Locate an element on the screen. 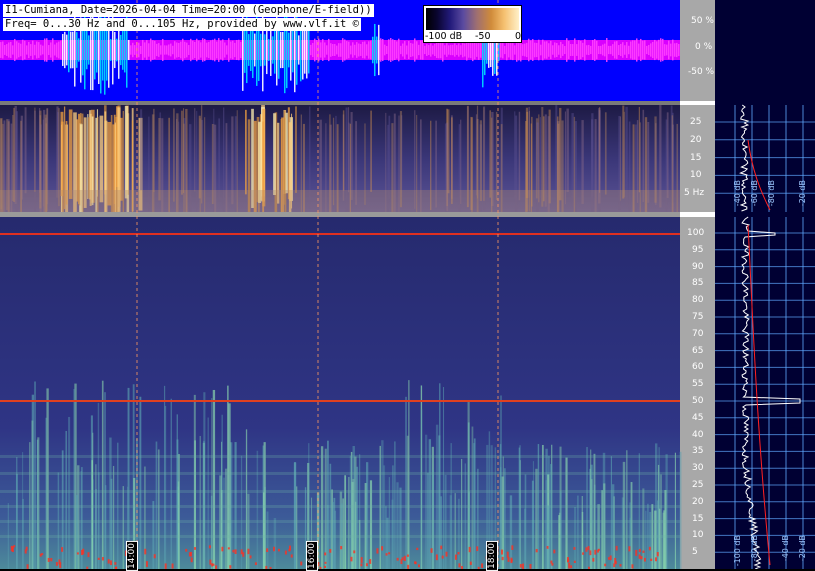 The width and height of the screenshot is (815, 571). time-marker-label: 18:00 is located at coordinates (492, 556).